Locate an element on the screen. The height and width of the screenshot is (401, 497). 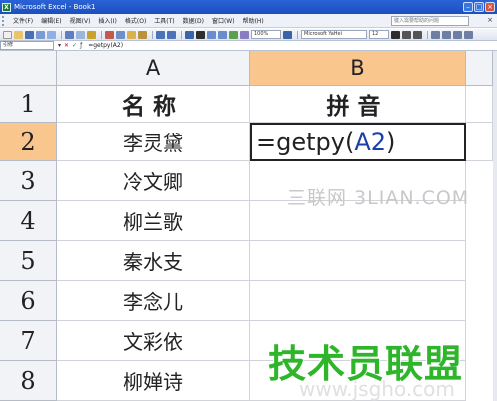
cell-a2: 李灵黛 is located at coordinates (153, 142).